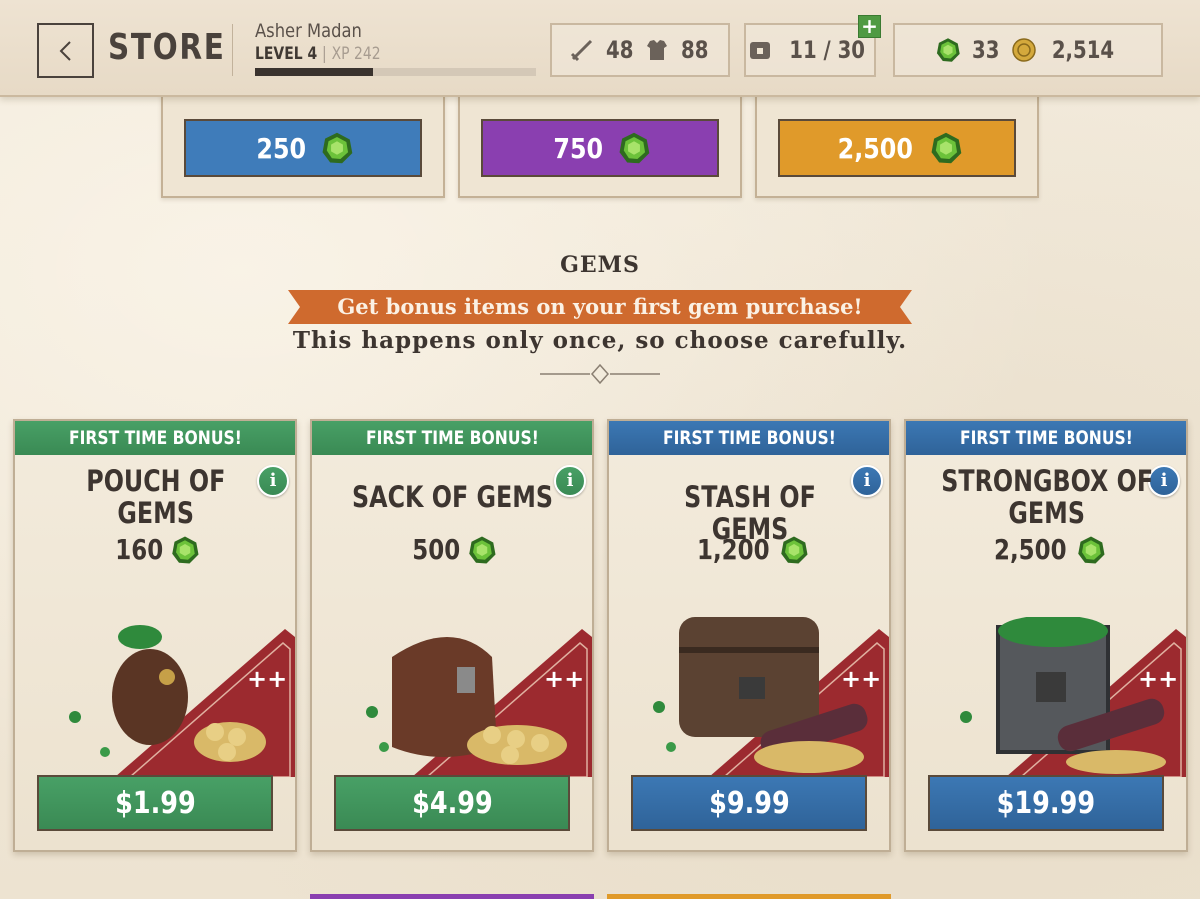 The width and height of the screenshot is (1200, 899). I want to click on currency-display: 33 2,514, so click(1028, 50).